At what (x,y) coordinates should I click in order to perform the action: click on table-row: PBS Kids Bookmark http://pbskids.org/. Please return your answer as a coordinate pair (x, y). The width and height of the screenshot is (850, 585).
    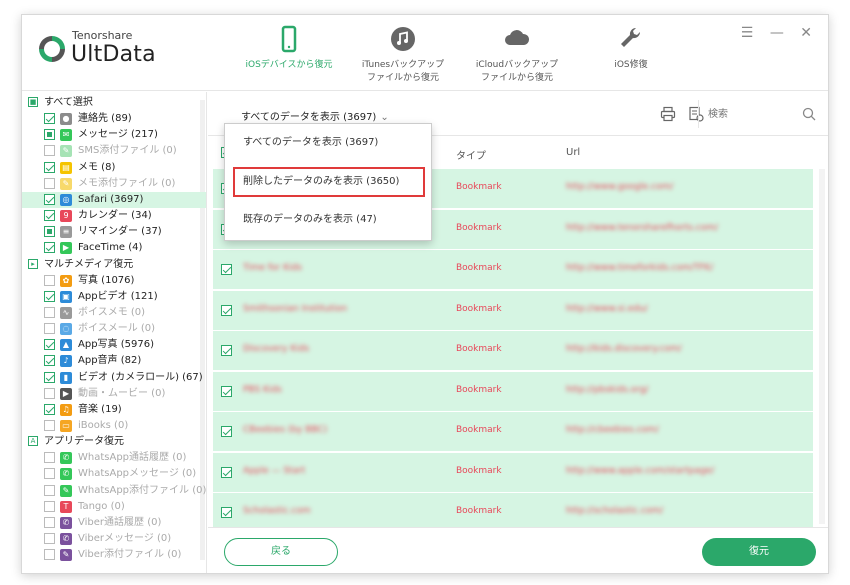
    Looking at the image, I should click on (513, 391).